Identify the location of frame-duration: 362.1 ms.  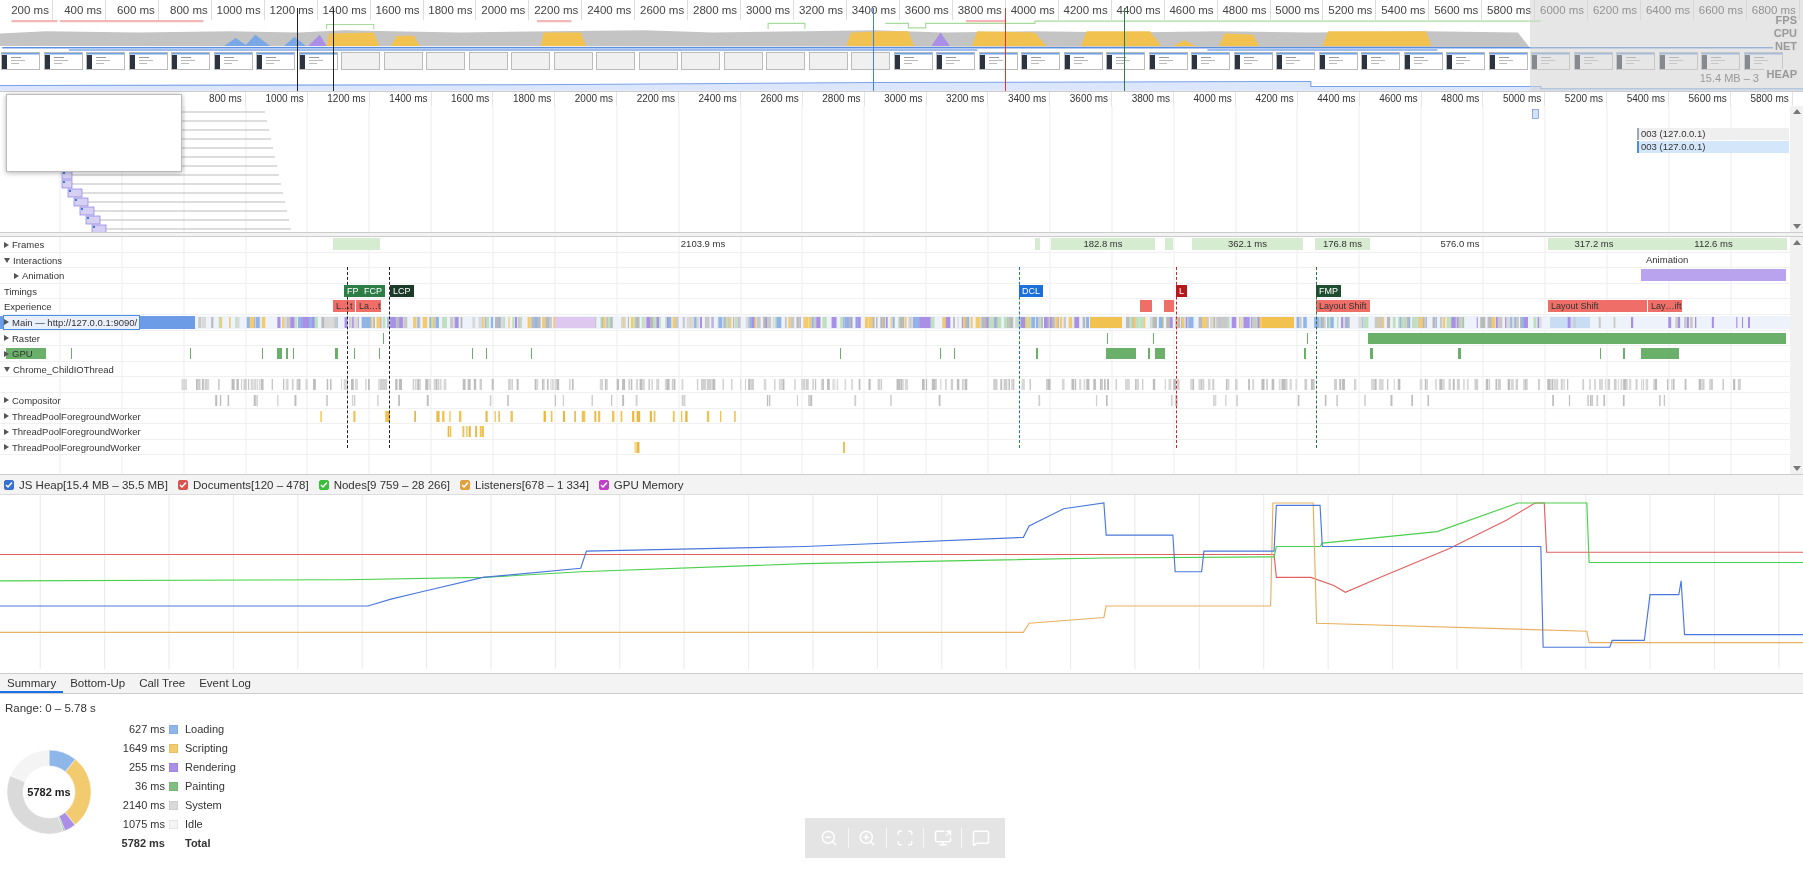
(1247, 244).